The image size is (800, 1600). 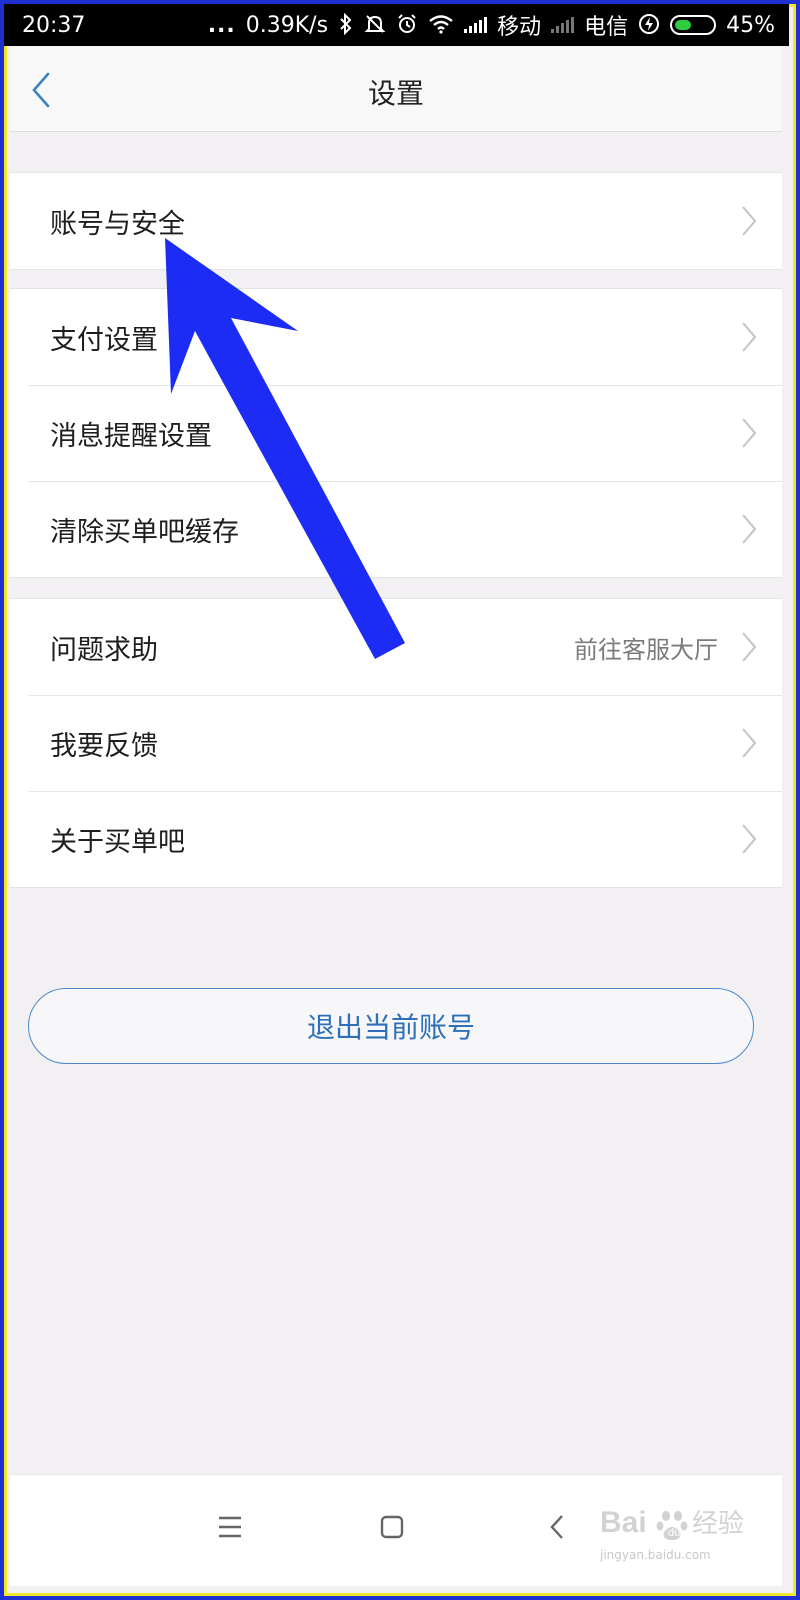 What do you see at coordinates (407, 25) in the screenshot?
I see `alarm-icon` at bounding box center [407, 25].